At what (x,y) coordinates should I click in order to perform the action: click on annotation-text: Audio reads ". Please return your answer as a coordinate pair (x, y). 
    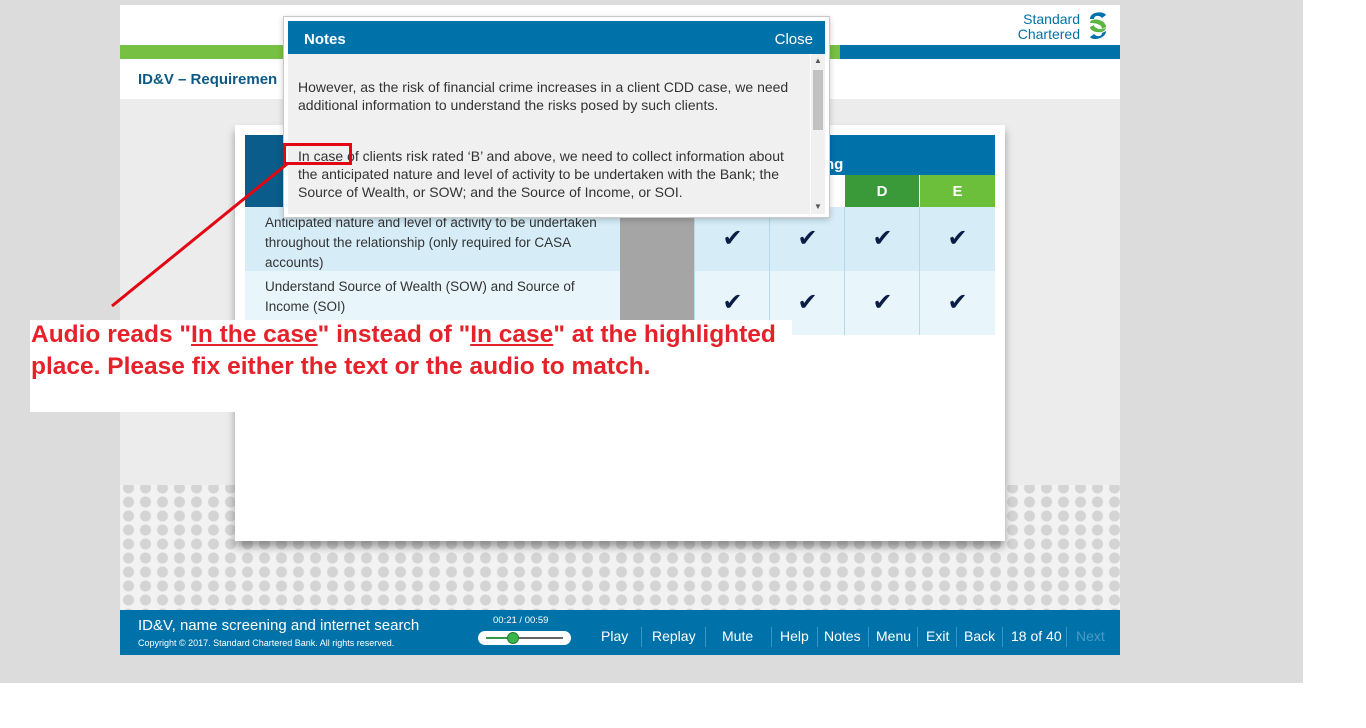
    Looking at the image, I should click on (111, 334).